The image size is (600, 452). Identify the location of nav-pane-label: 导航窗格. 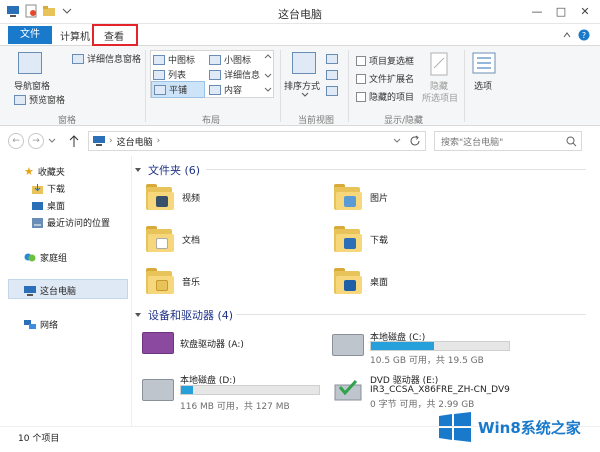
(32, 85).